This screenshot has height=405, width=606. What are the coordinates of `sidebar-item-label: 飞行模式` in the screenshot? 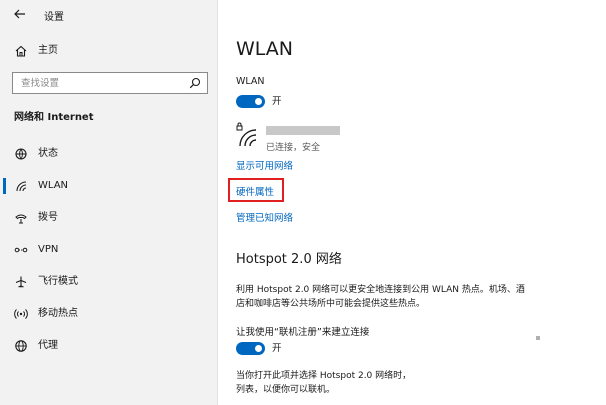 It's located at (58, 281).